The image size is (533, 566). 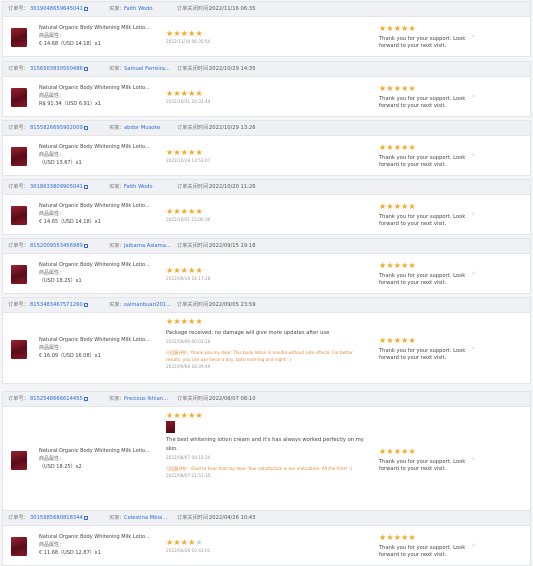 I want to click on product-price: € 14.65（USD 14.18）x1, so click(x=70, y=222).